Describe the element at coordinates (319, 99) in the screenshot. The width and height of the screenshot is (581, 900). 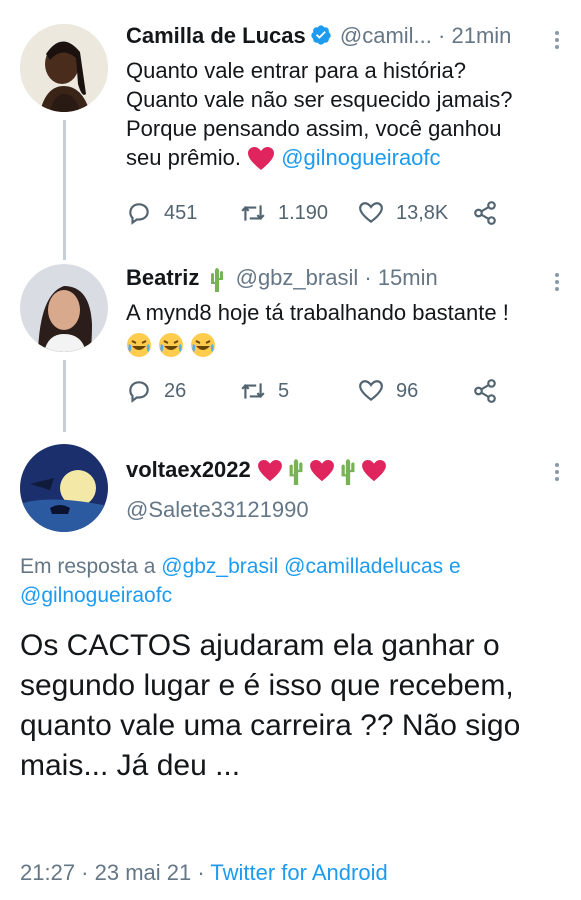
I see `tweet-line: Quanto vale não ser esquecido jamais?` at that location.